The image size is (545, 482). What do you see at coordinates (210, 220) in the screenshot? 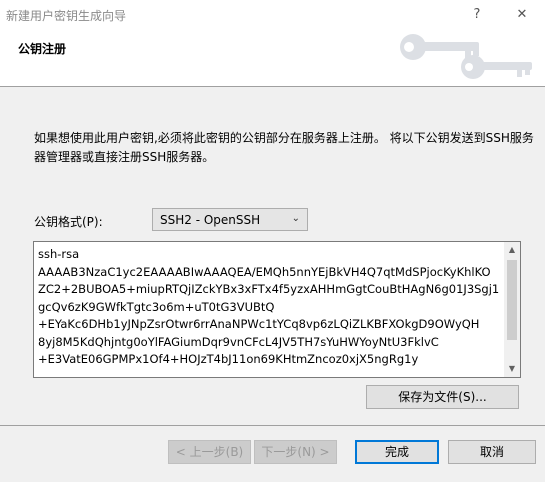
I see `format-select-value: SSH2 - OpenSSH` at bounding box center [210, 220].